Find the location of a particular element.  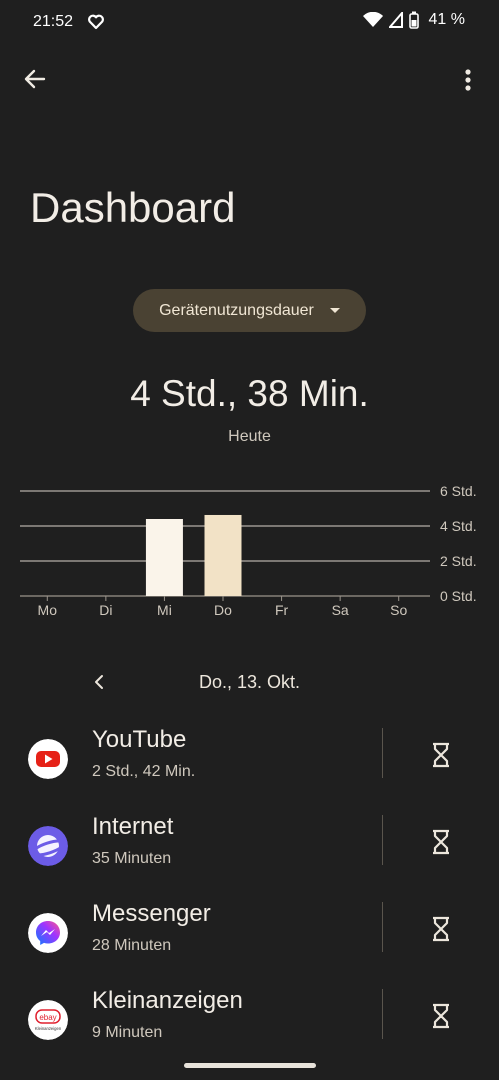

day-navigation: Do., 13. Okt. is located at coordinates (249, 683).